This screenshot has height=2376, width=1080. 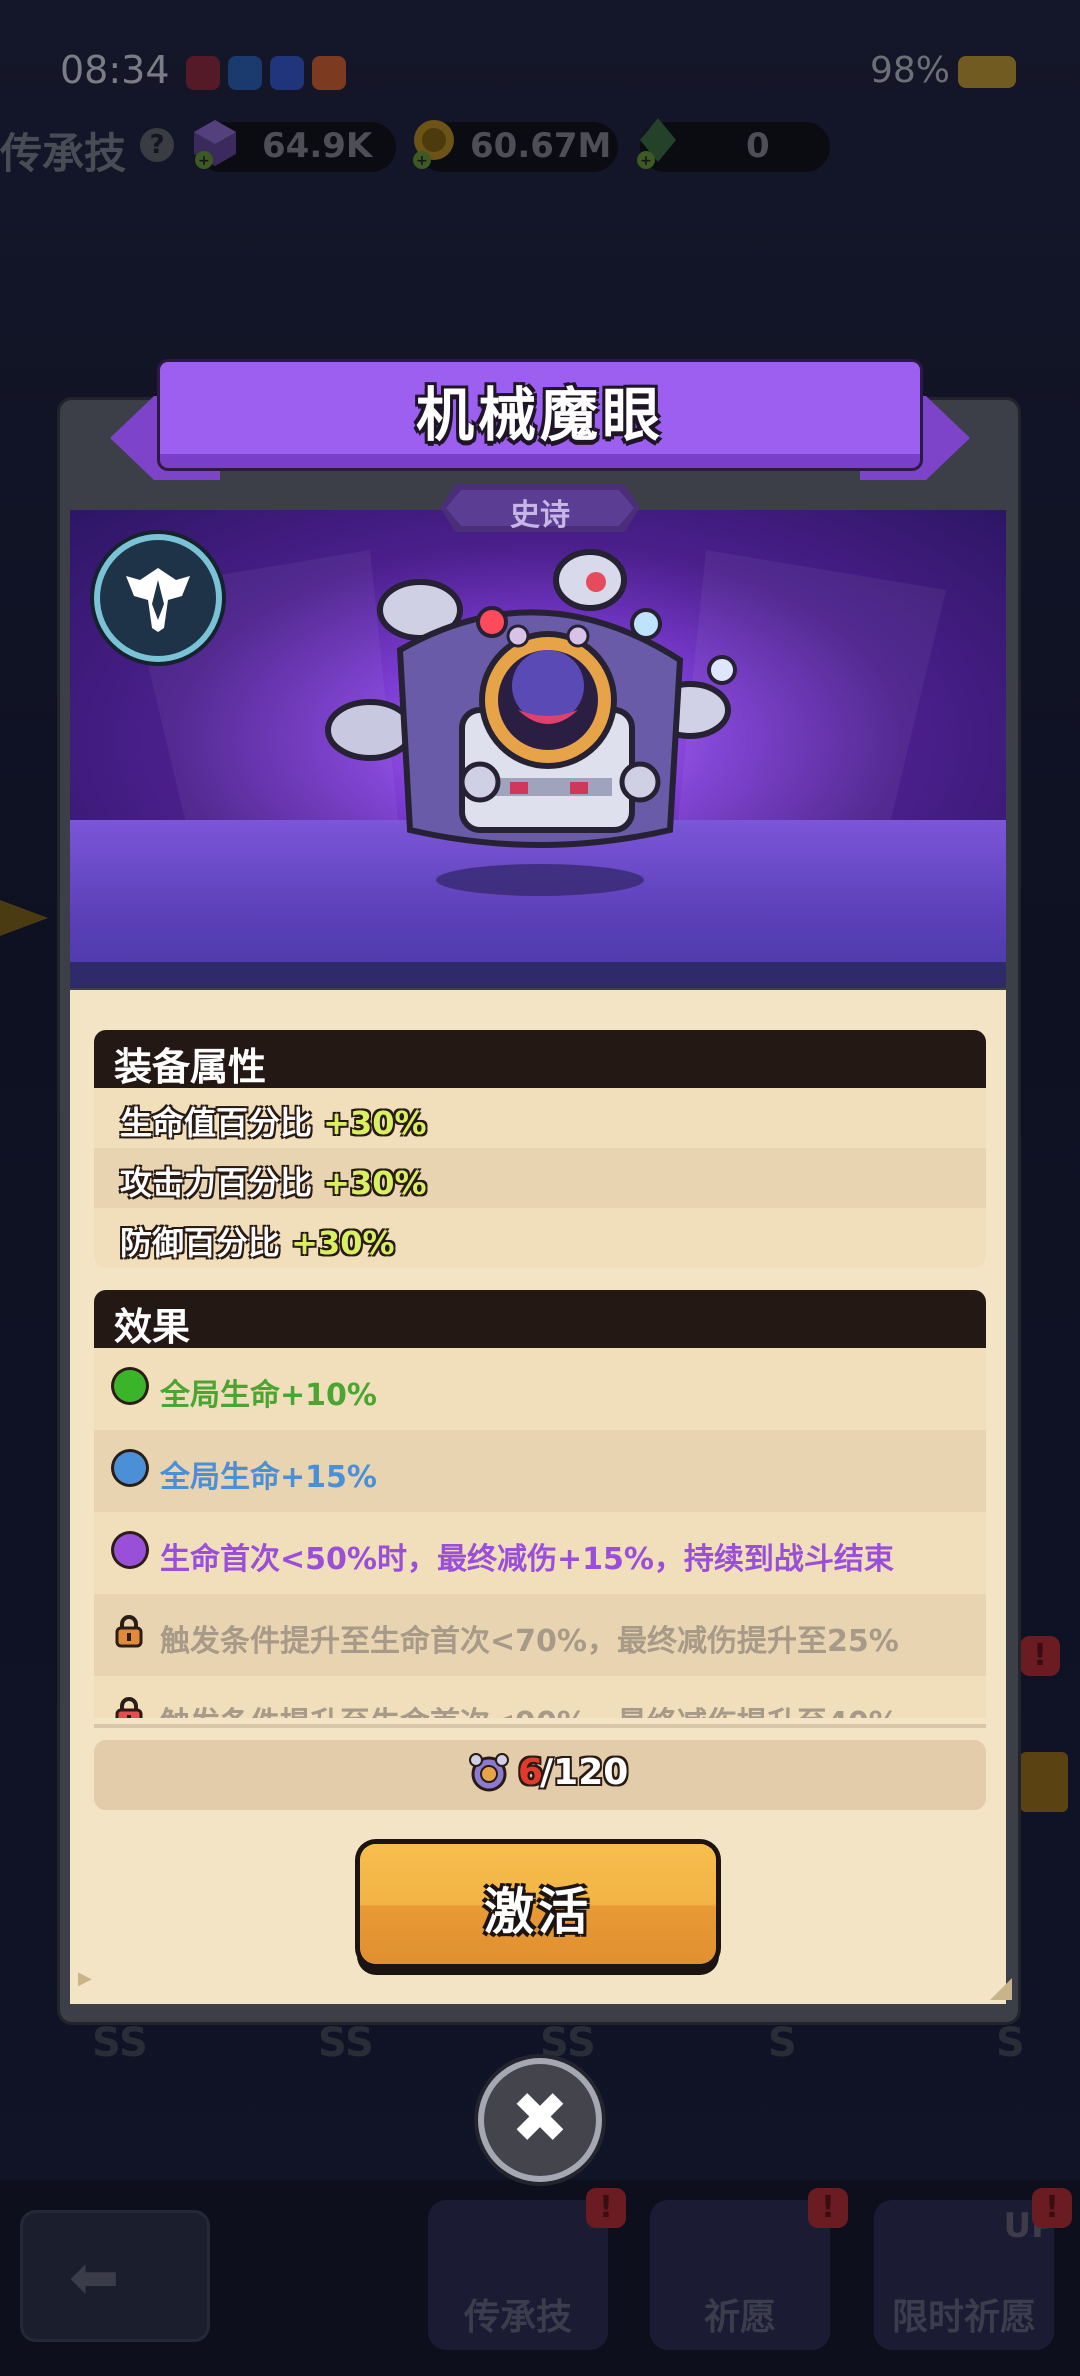 I want to click on help-icon: ?, so click(x=157, y=145).